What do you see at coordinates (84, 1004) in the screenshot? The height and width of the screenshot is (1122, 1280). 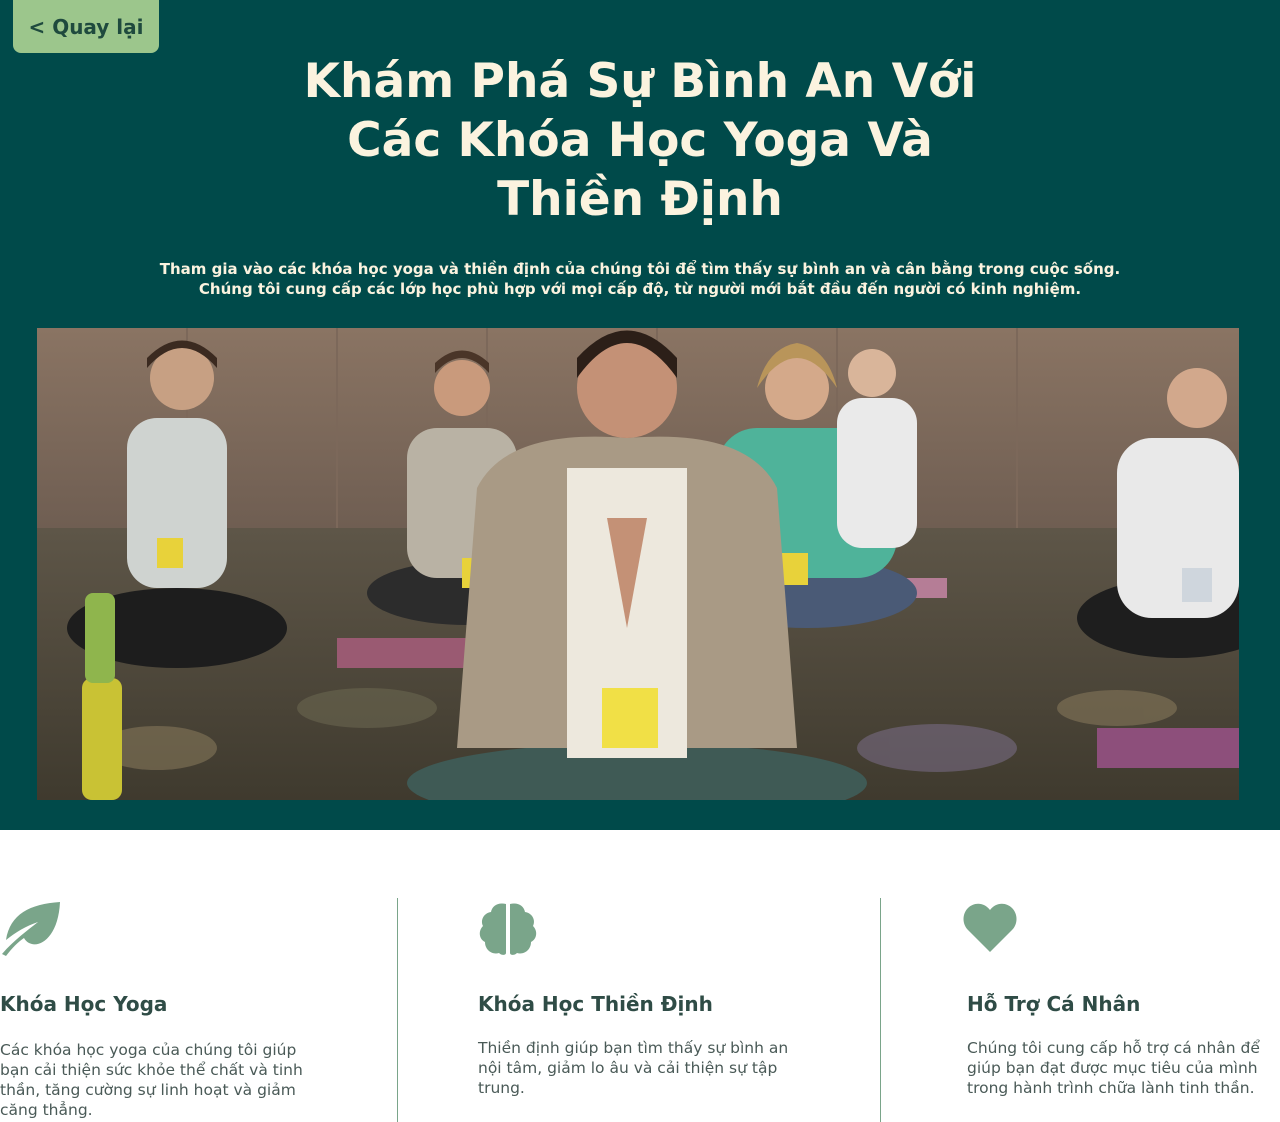 I see `feature-title: Khóa Học Yoga` at bounding box center [84, 1004].